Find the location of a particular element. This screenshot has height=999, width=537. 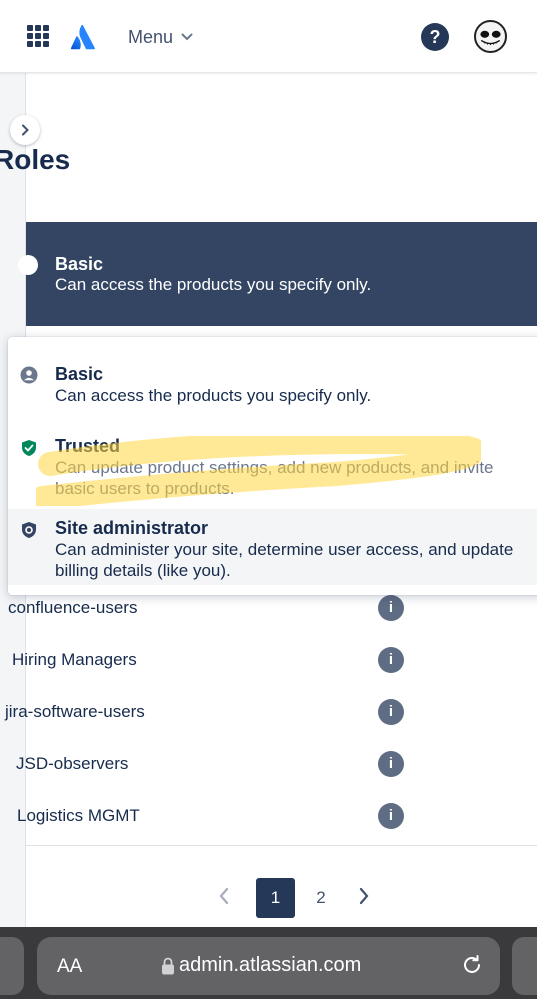

address-bar: AA admin.atlassian.com is located at coordinates (268, 966).